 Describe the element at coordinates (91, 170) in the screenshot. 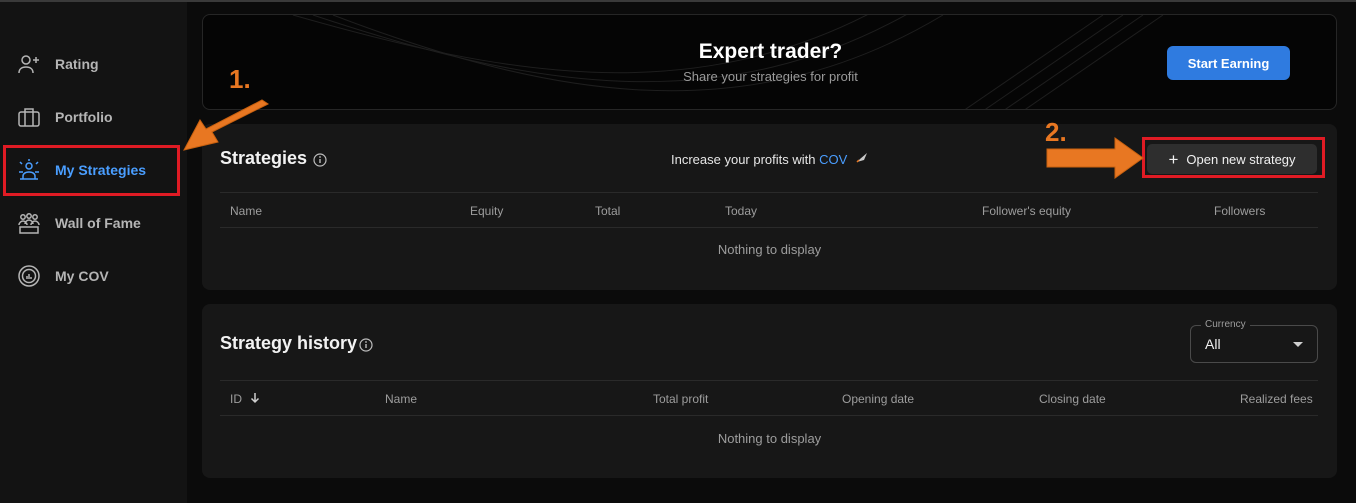

I see `highlight-my-strategies` at that location.